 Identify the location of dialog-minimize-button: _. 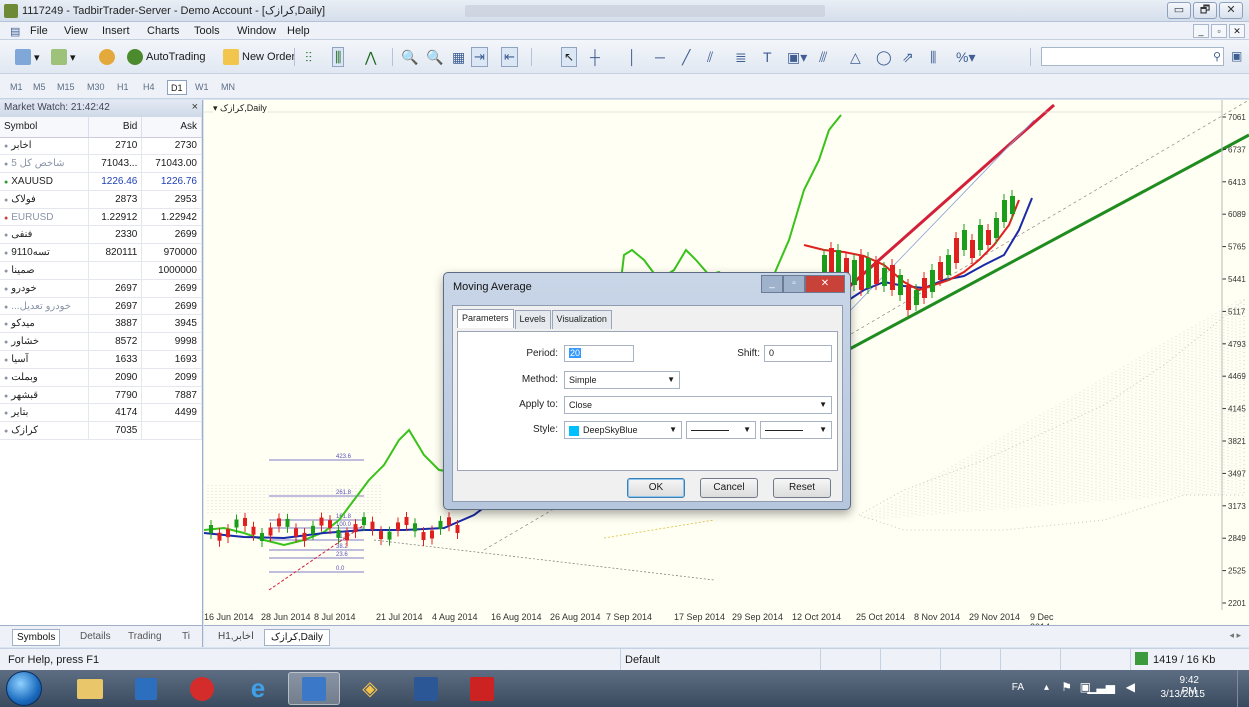
(772, 284).